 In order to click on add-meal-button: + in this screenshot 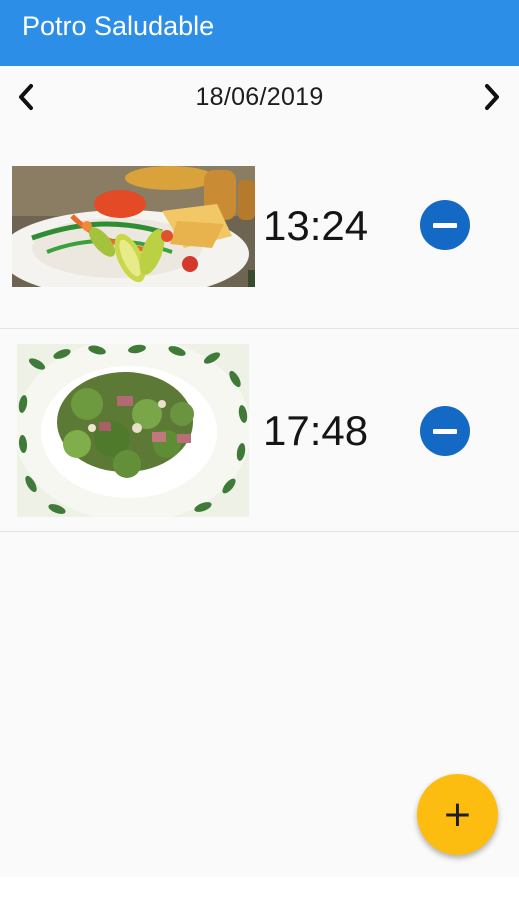, I will do `click(457, 814)`.